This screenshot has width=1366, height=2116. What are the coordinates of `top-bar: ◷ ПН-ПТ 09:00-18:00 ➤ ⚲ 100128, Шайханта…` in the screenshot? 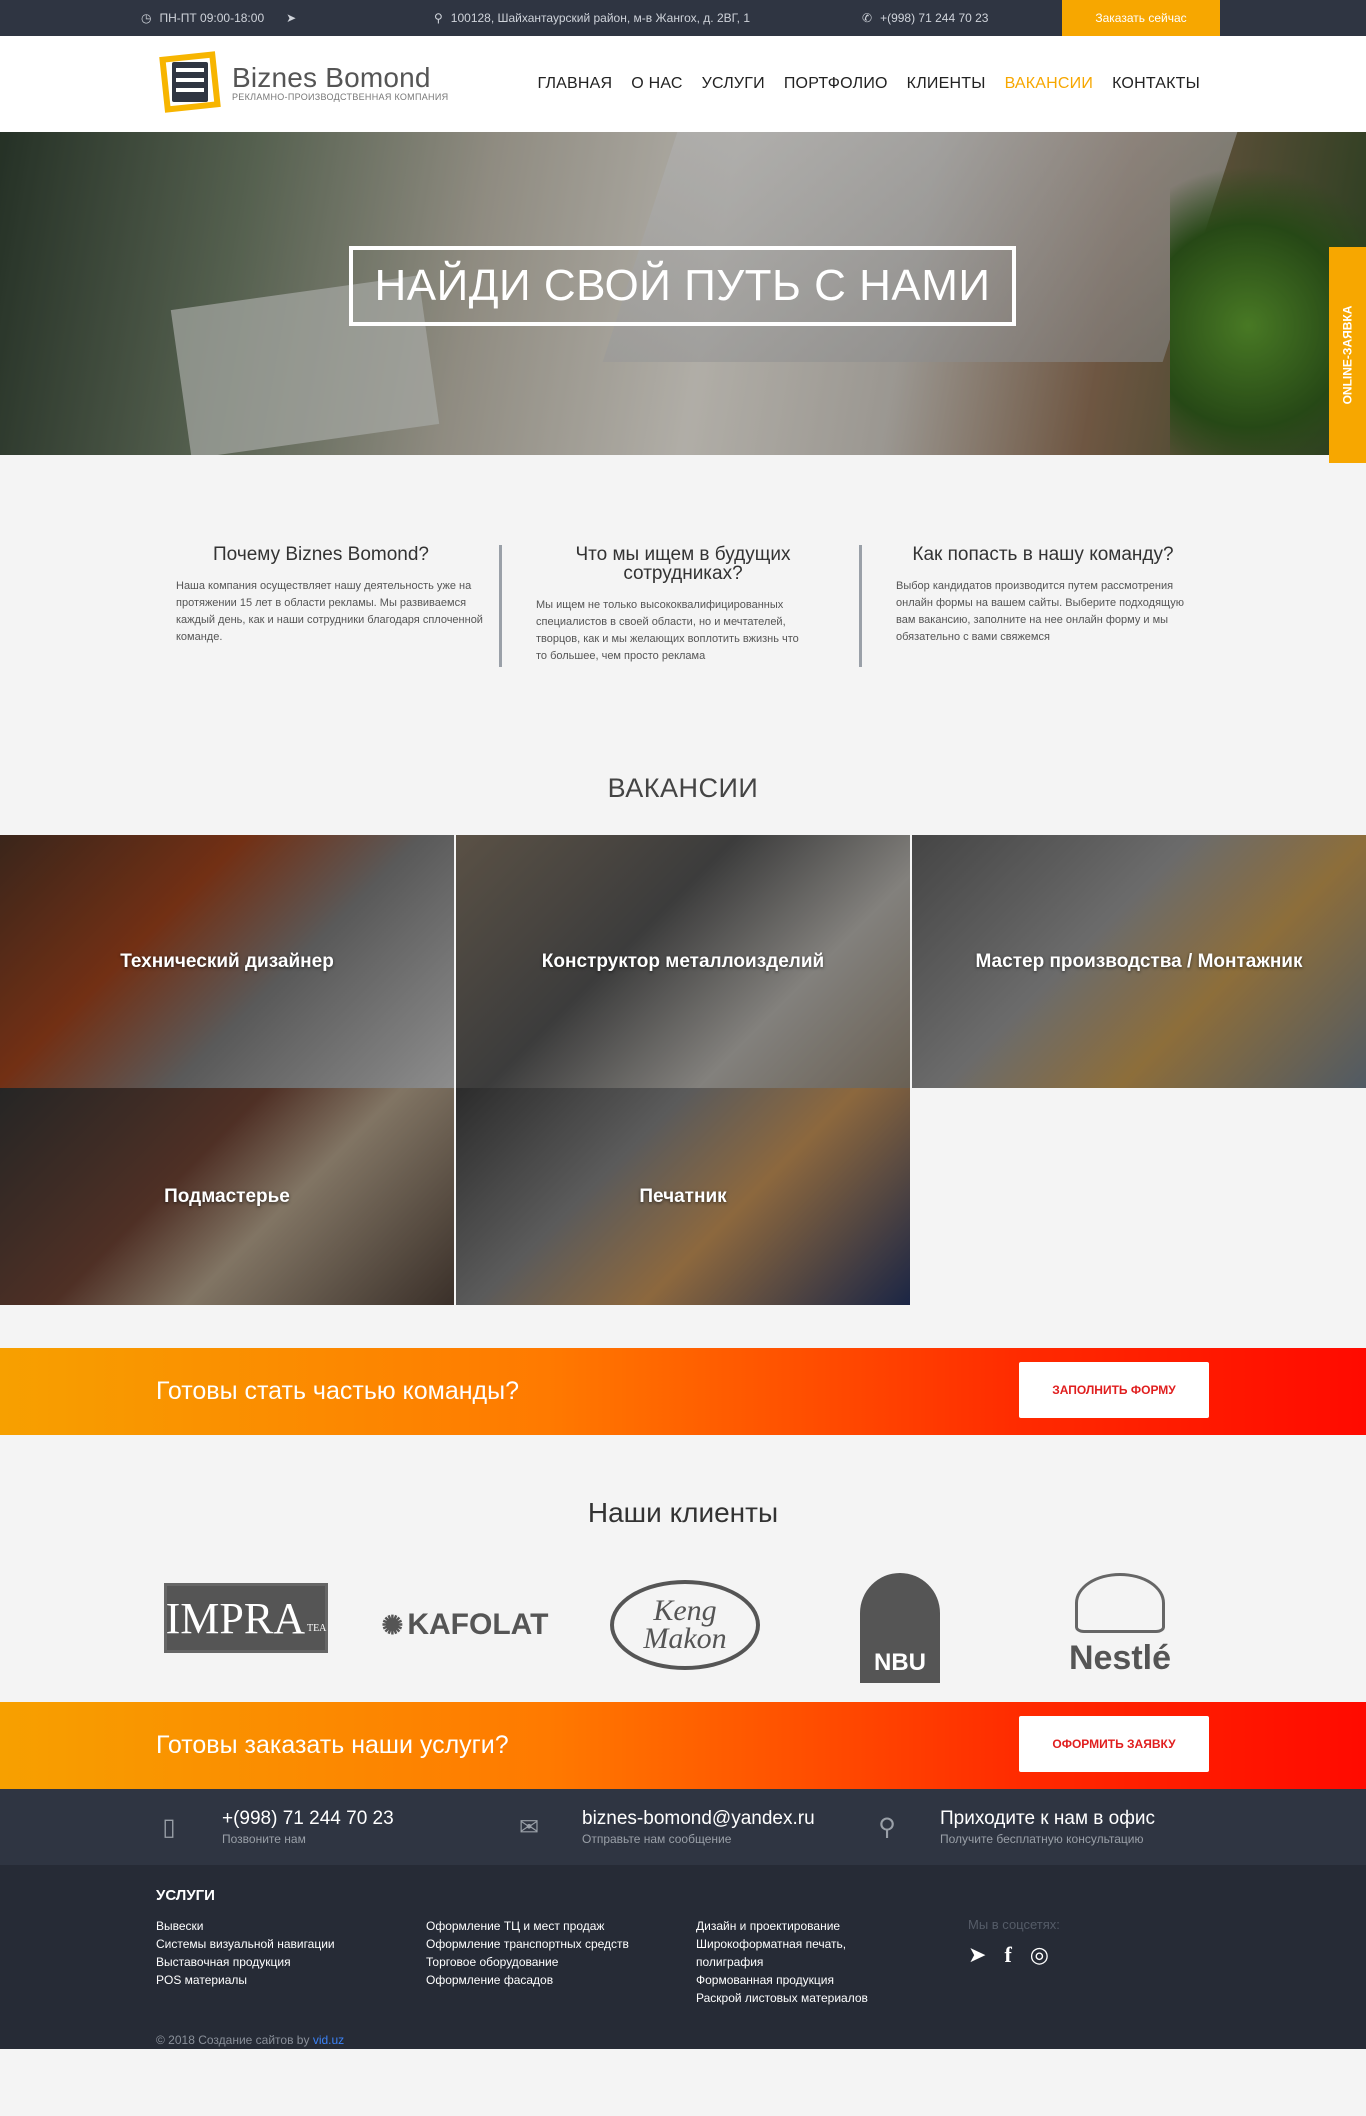 It's located at (683, 18).